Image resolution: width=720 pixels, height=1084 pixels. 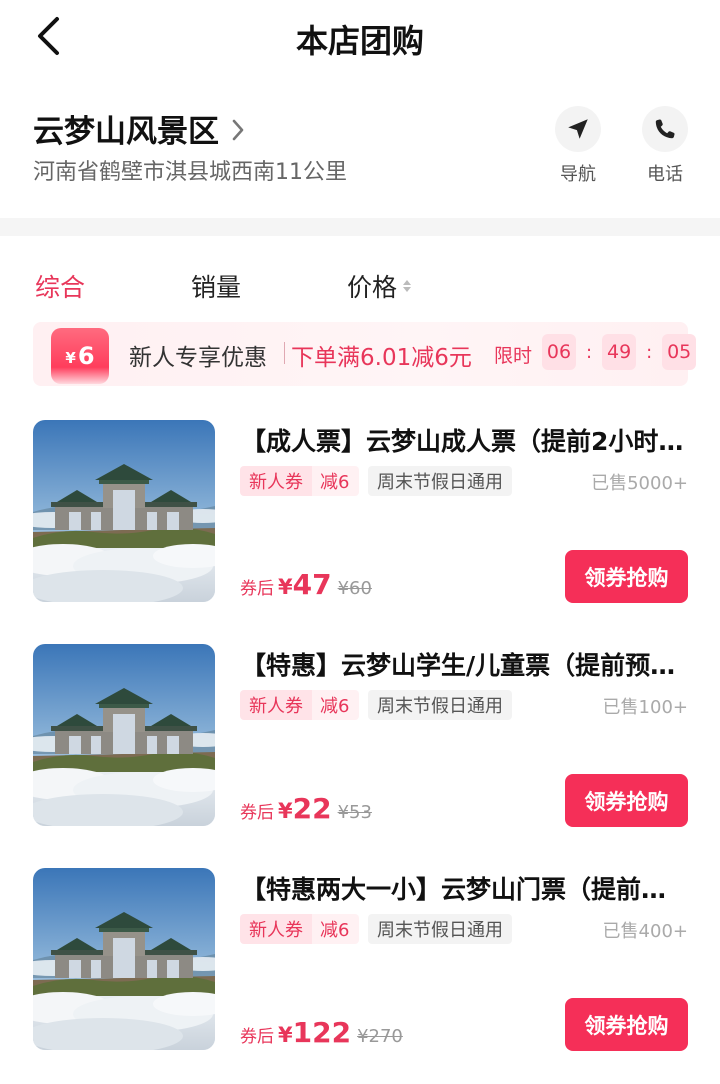 What do you see at coordinates (645, 707) in the screenshot?
I see `sold-count: 已售100+` at bounding box center [645, 707].